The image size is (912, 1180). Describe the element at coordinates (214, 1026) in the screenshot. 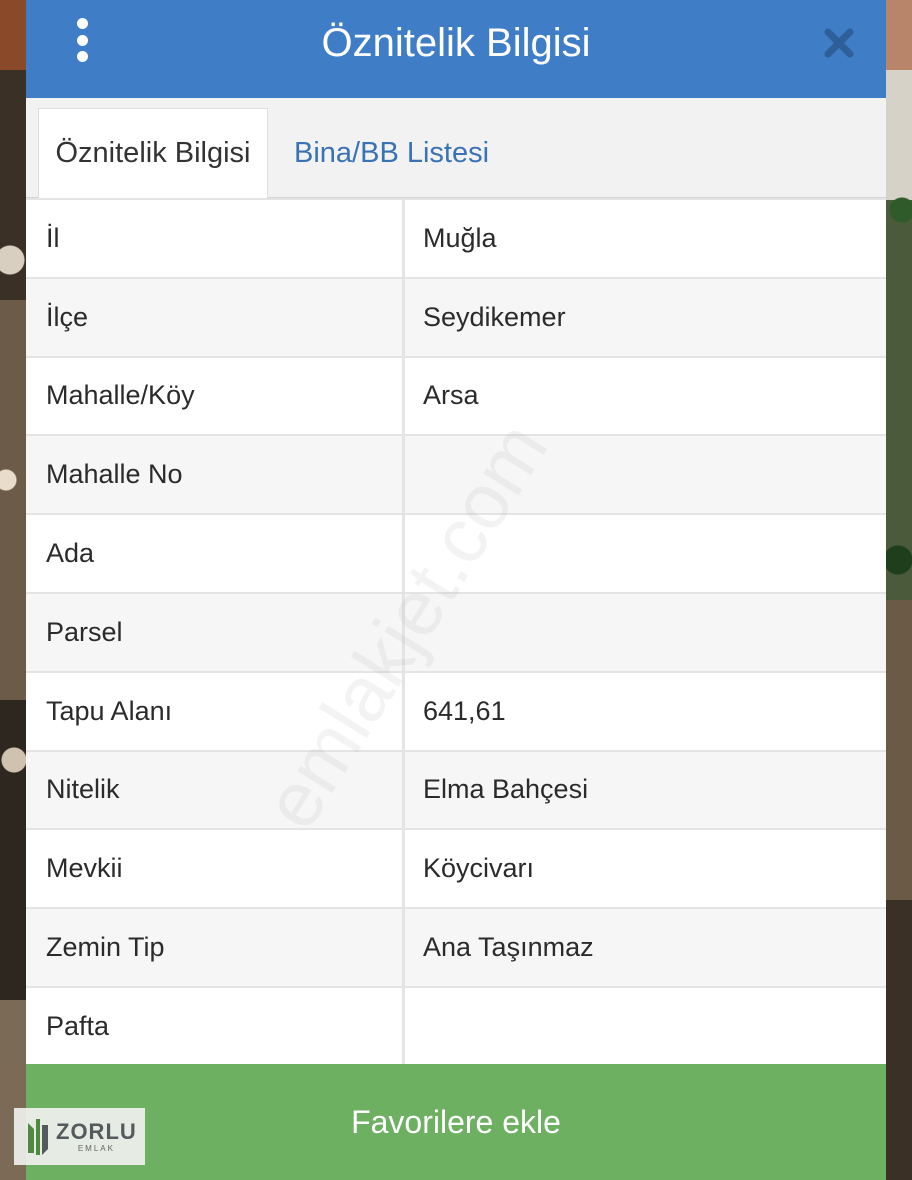

I see `attribute-label: Pafta` at that location.